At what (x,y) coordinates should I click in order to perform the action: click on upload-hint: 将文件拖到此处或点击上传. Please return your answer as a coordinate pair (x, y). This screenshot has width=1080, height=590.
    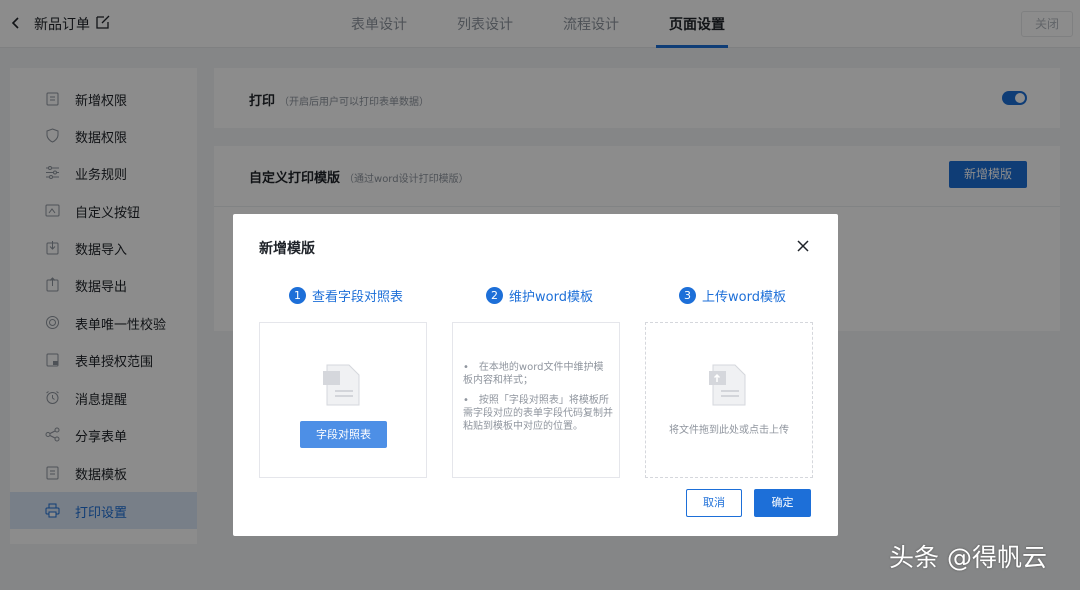
    Looking at the image, I should click on (729, 430).